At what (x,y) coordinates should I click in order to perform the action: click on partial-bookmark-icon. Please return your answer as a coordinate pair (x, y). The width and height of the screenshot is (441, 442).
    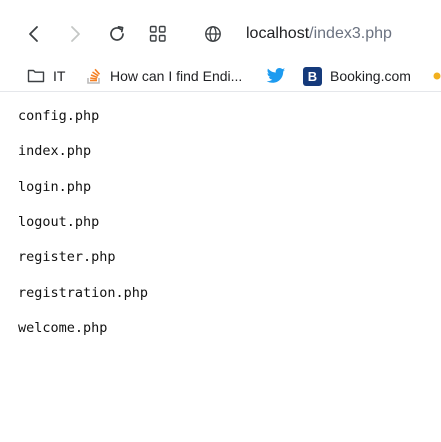
    Looking at the image, I should click on (437, 76).